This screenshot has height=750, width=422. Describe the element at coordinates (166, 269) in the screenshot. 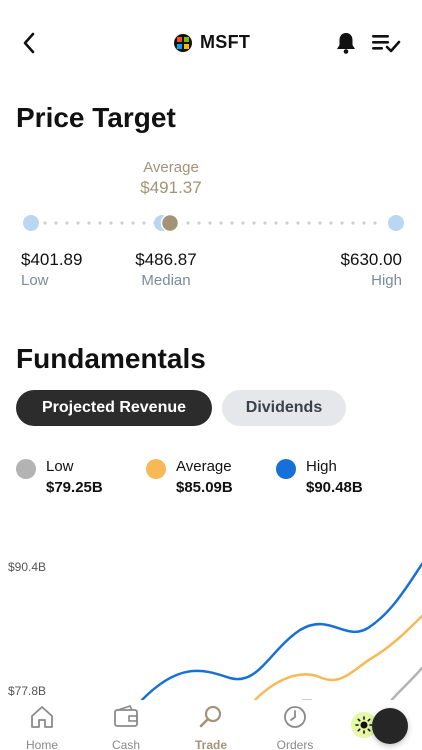

I see `median-target: $486.87 Median` at that location.